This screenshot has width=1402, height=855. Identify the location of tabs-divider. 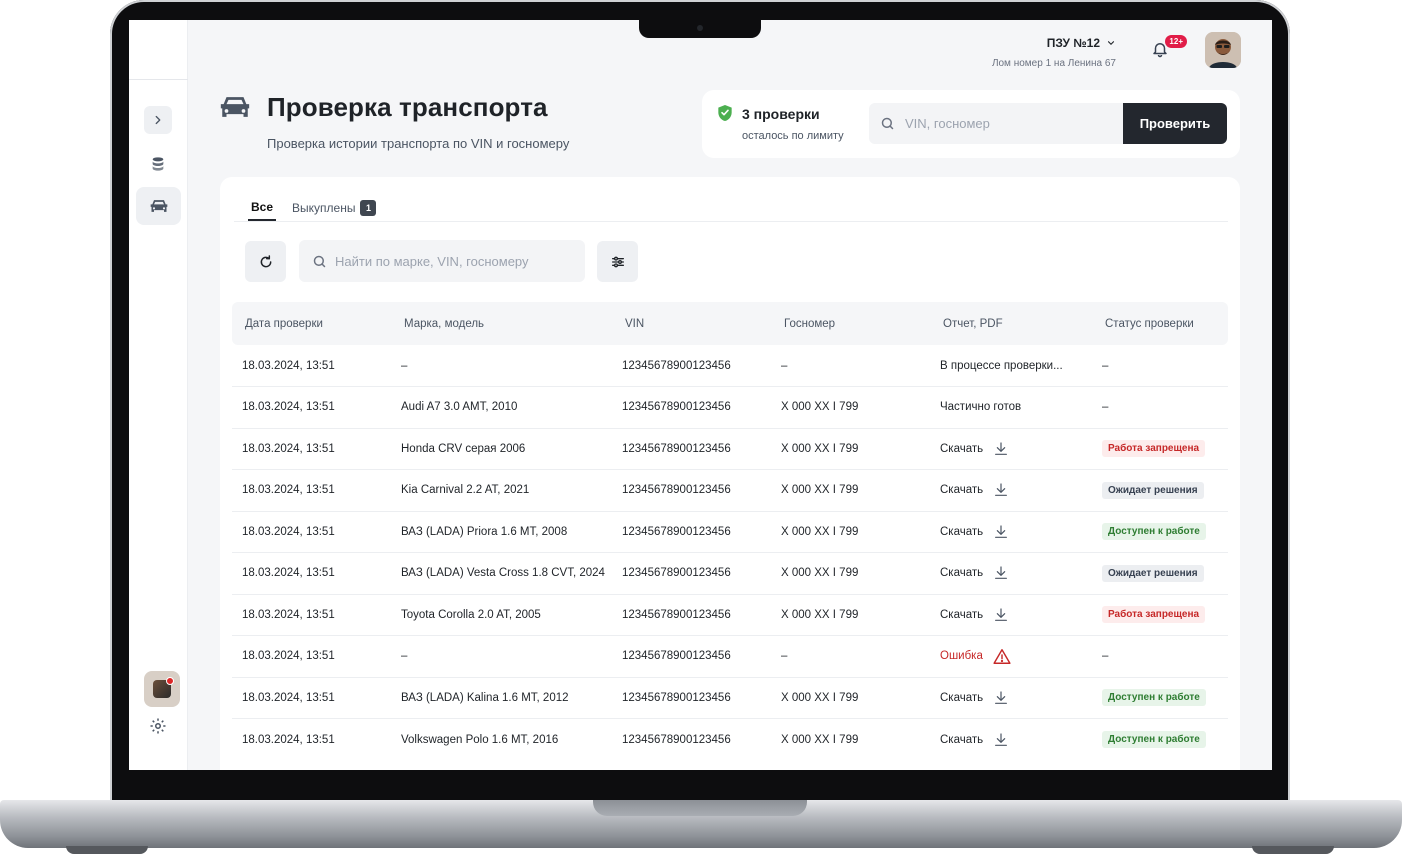
(731, 221).